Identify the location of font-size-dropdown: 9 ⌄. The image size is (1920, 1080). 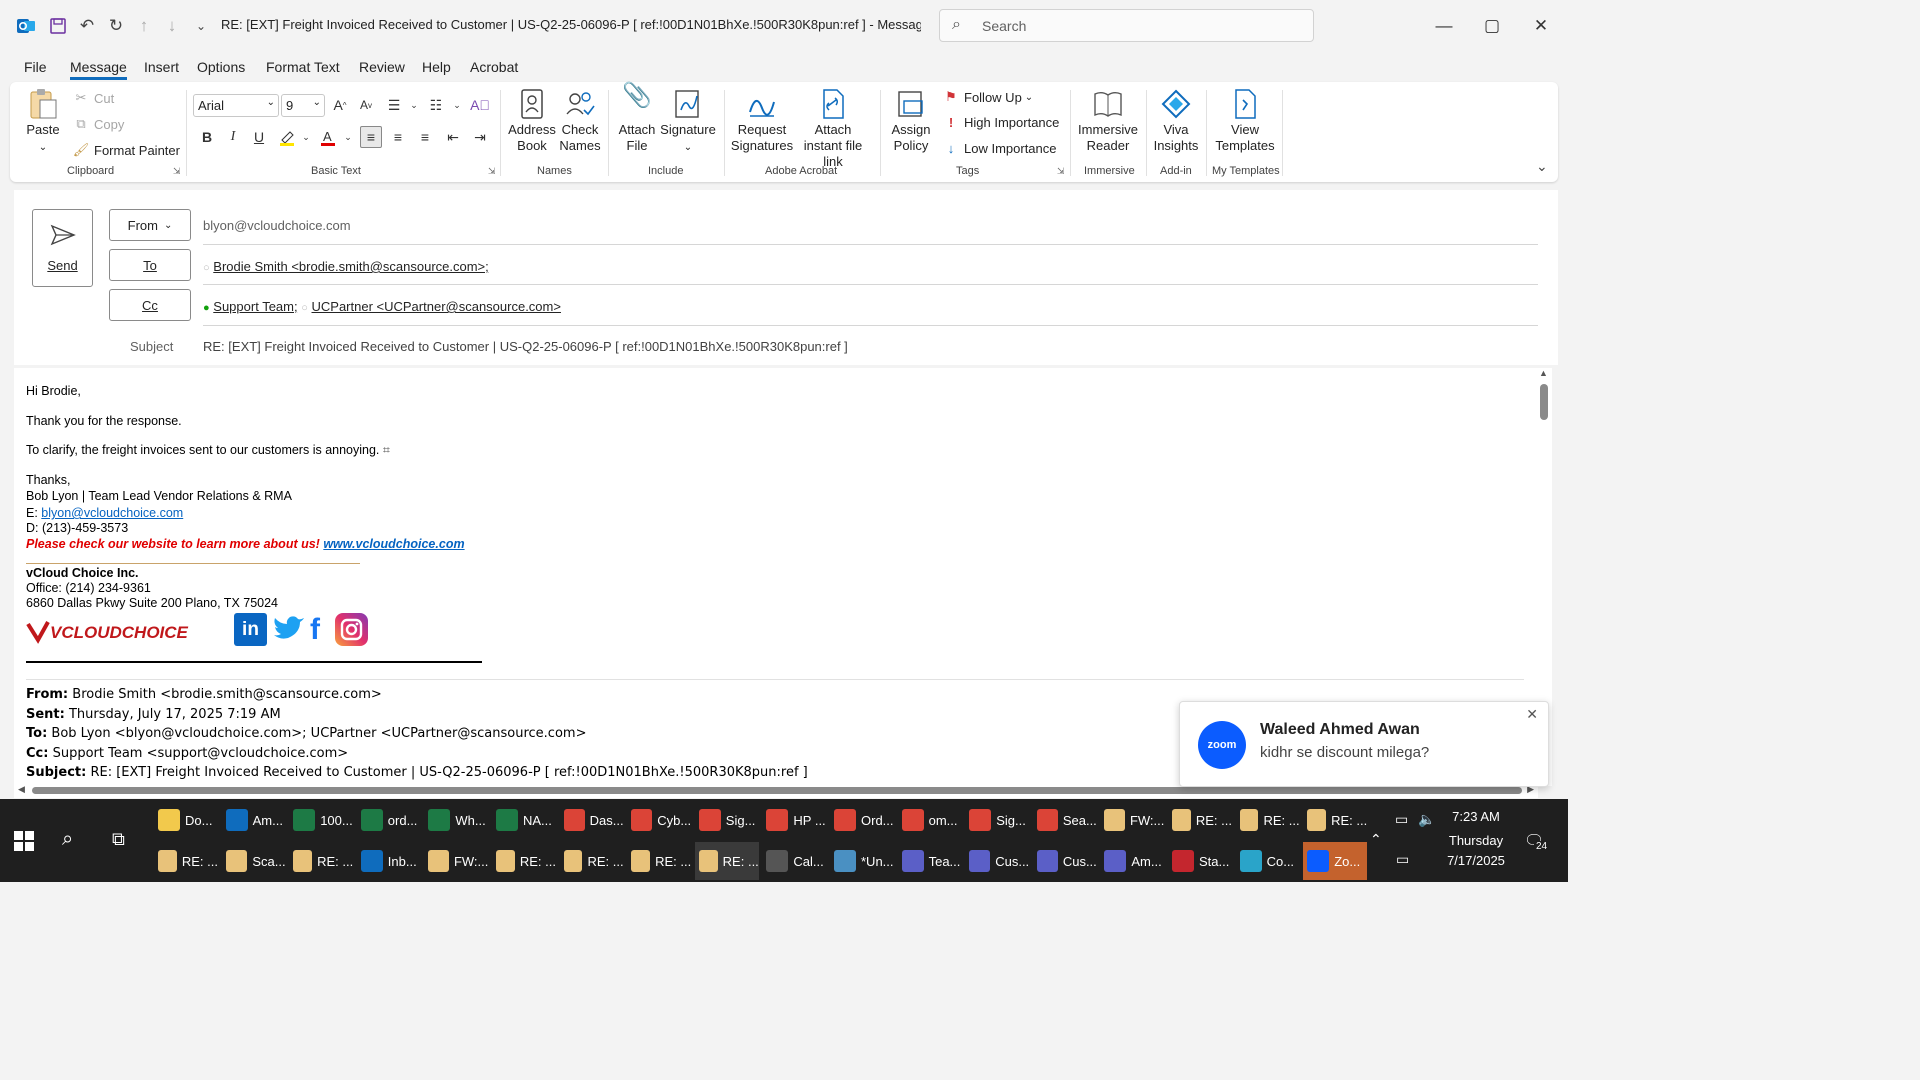
(303, 105).